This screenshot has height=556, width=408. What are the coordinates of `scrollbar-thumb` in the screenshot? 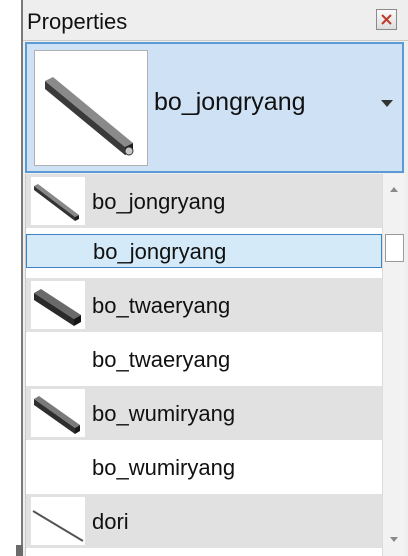 It's located at (394, 248).